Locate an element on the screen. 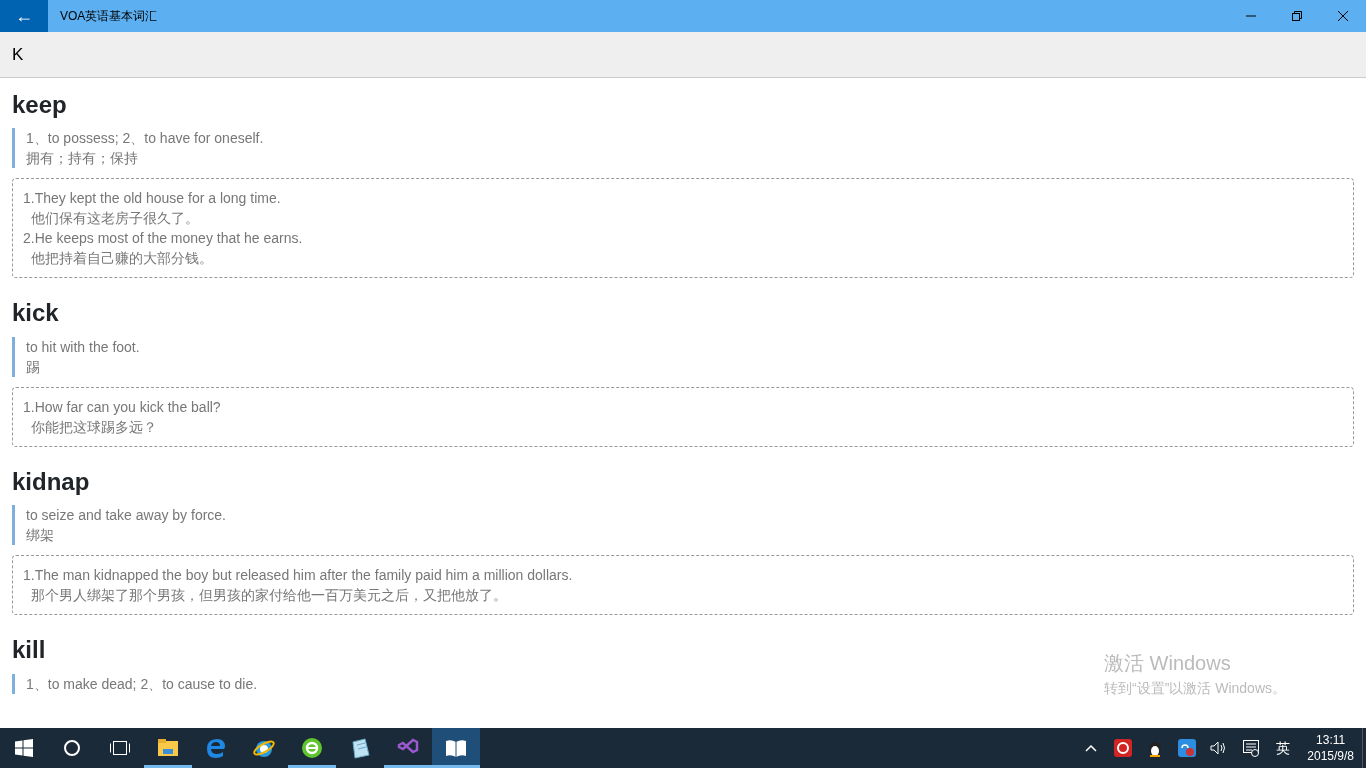 The width and height of the screenshot is (1366, 768). word-heading: kidnap is located at coordinates (51, 482).